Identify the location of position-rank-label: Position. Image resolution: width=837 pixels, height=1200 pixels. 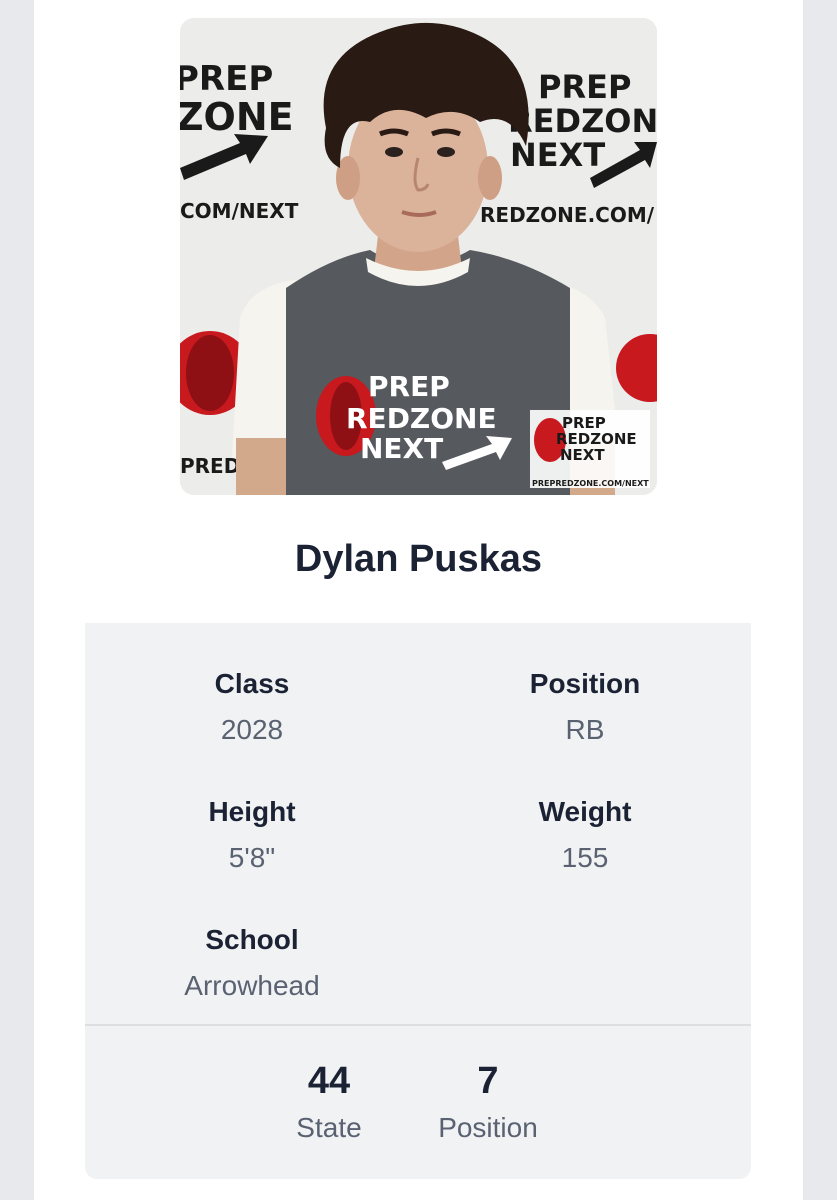
(488, 1127).